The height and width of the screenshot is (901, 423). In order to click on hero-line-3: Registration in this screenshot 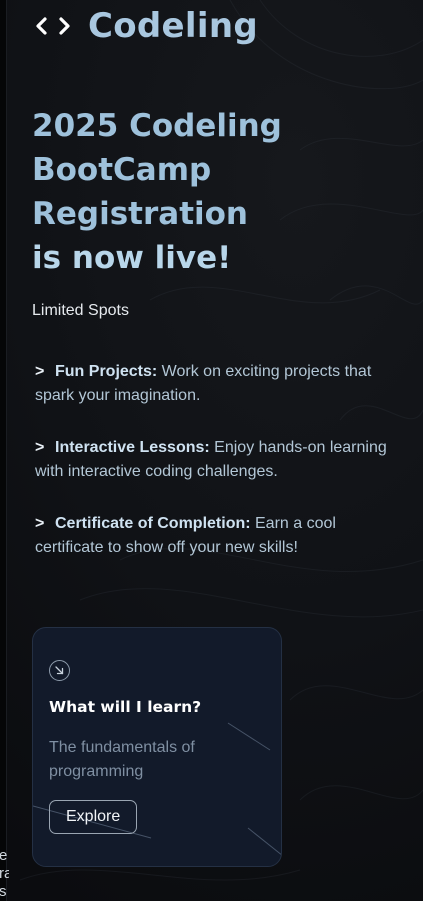, I will do `click(140, 214)`.